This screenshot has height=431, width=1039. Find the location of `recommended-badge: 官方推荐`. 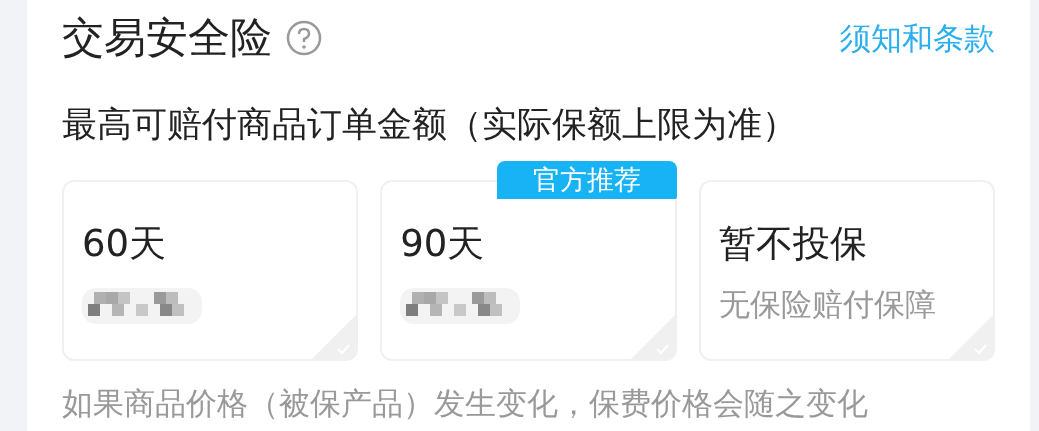

recommended-badge: 官方推荐 is located at coordinates (586, 180).